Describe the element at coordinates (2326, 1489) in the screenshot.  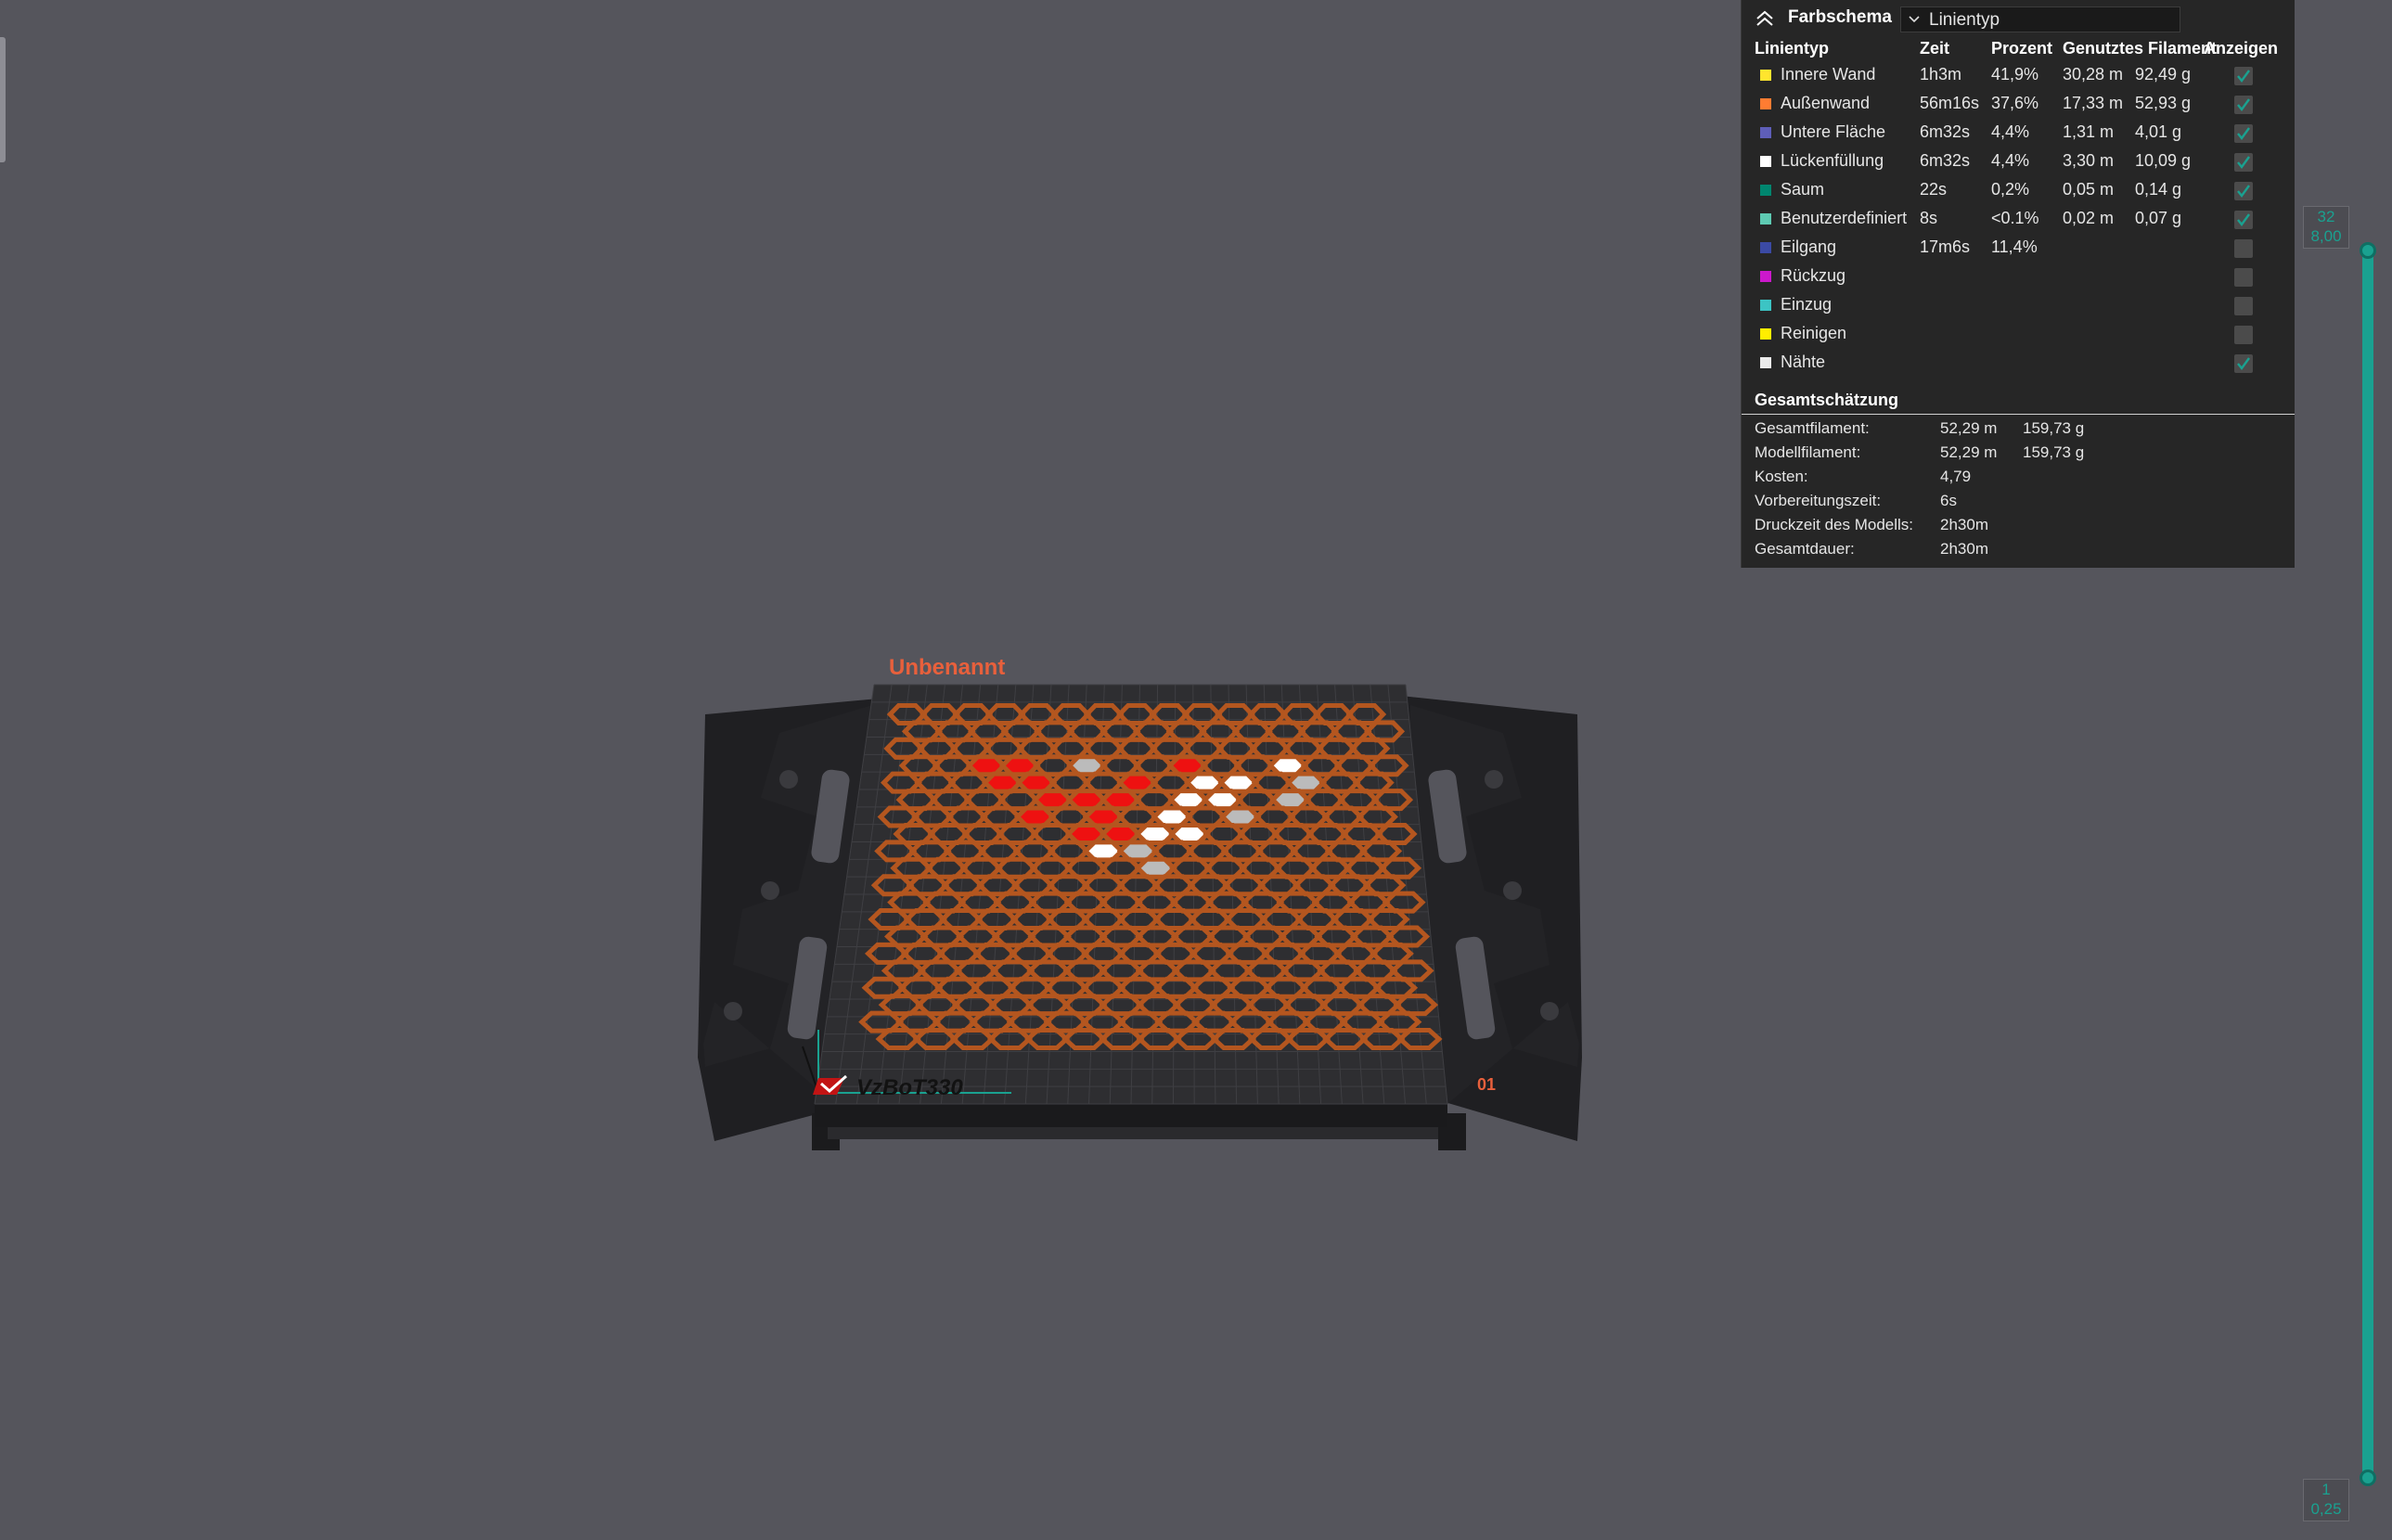
I see `bottom-layer-number: 1` at that location.